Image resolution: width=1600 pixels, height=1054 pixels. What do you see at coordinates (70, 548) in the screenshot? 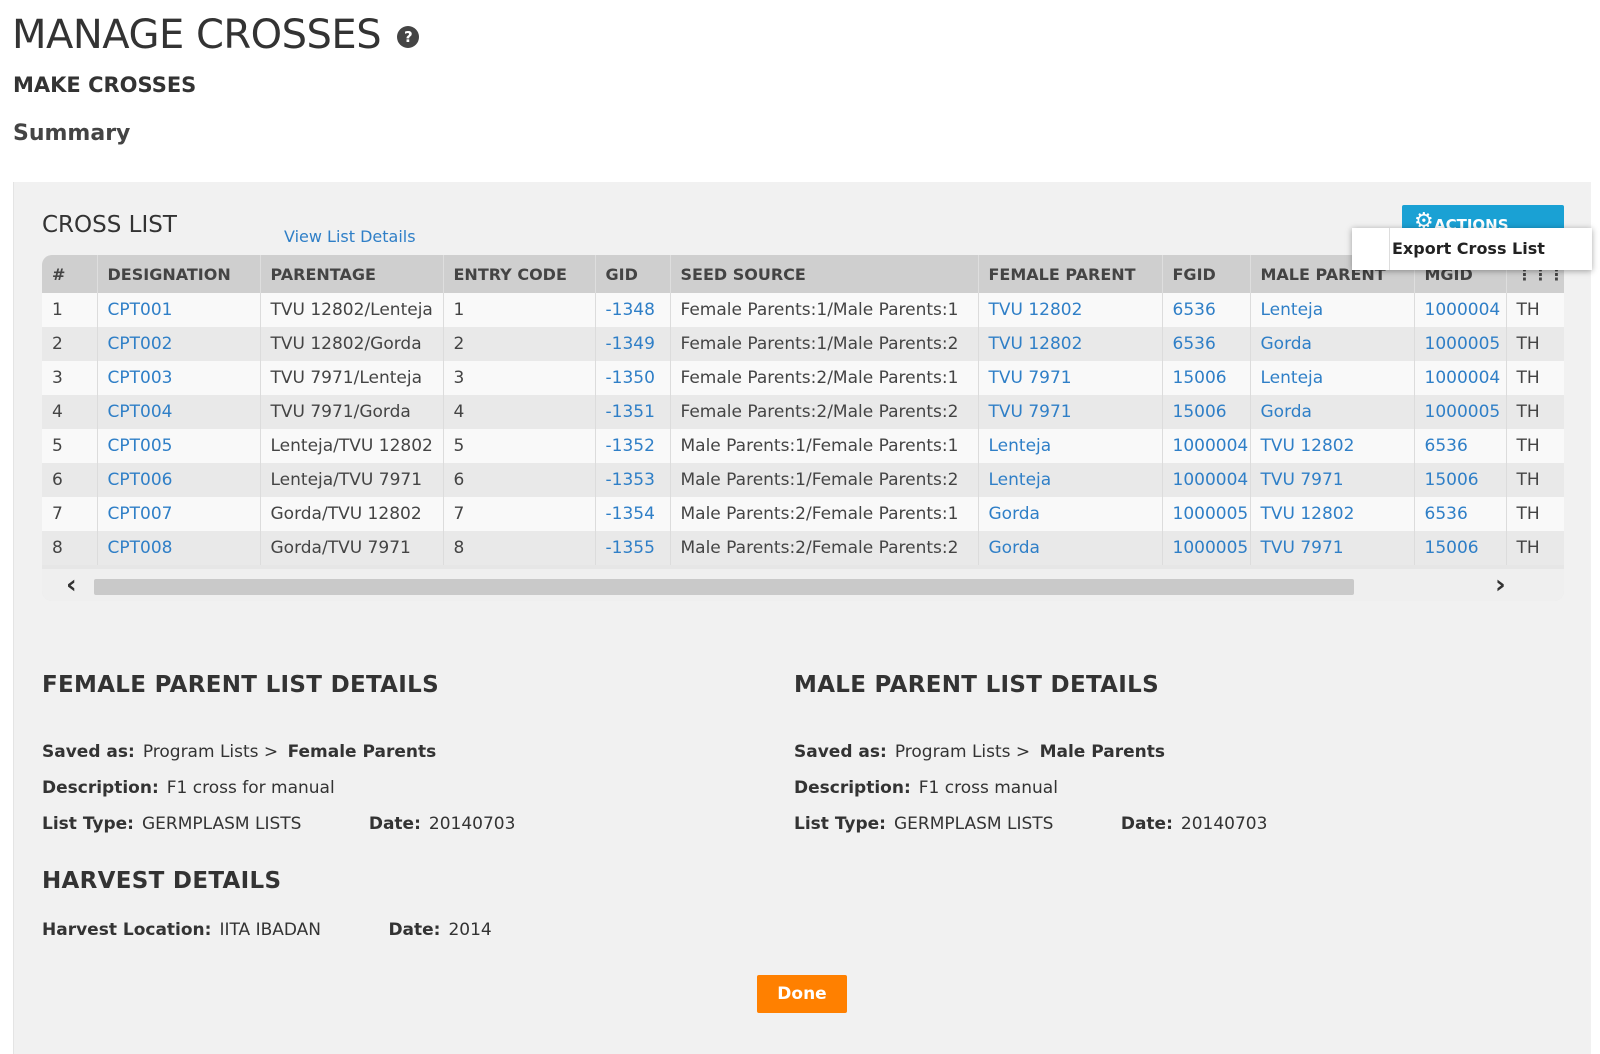
I see `cell-row-number: 8` at bounding box center [70, 548].